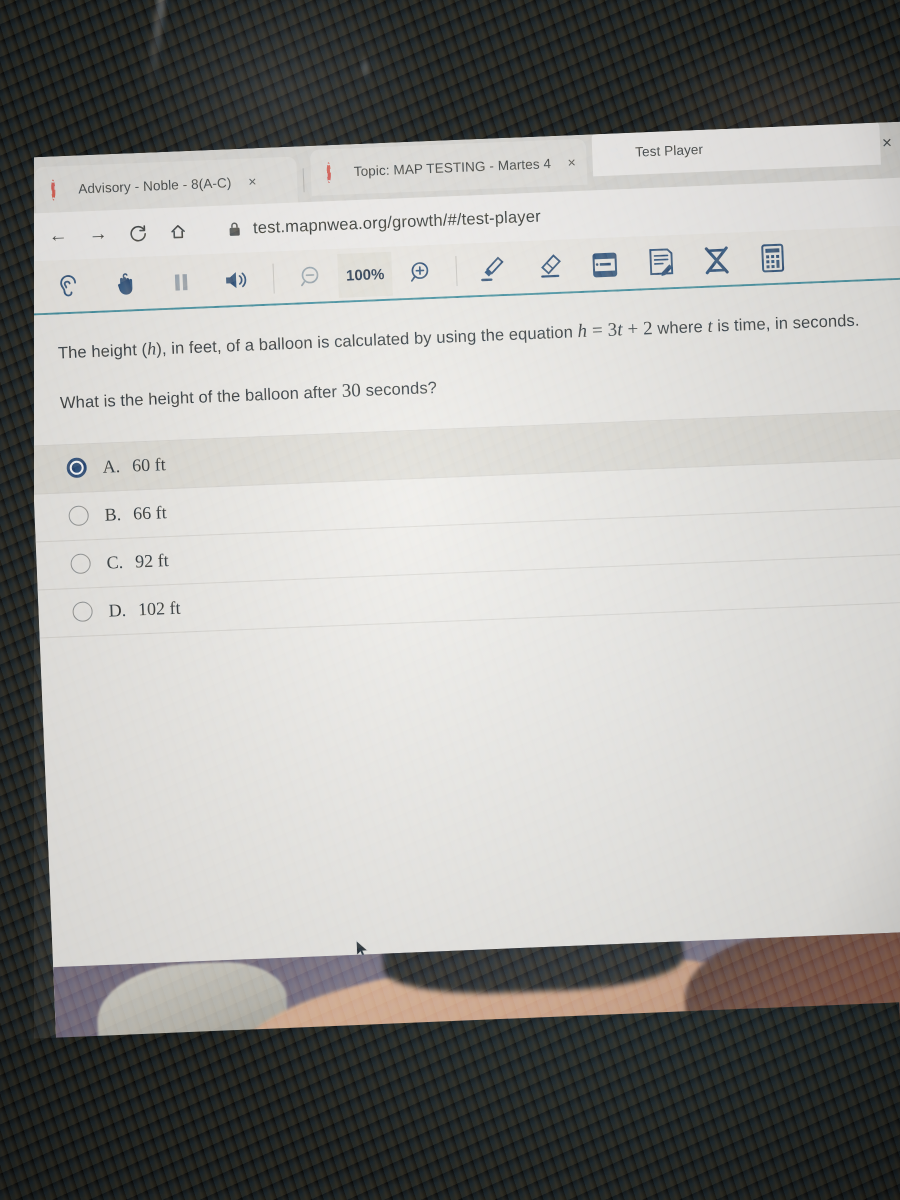  What do you see at coordinates (605, 265) in the screenshot?
I see `line-reader-icon` at bounding box center [605, 265].